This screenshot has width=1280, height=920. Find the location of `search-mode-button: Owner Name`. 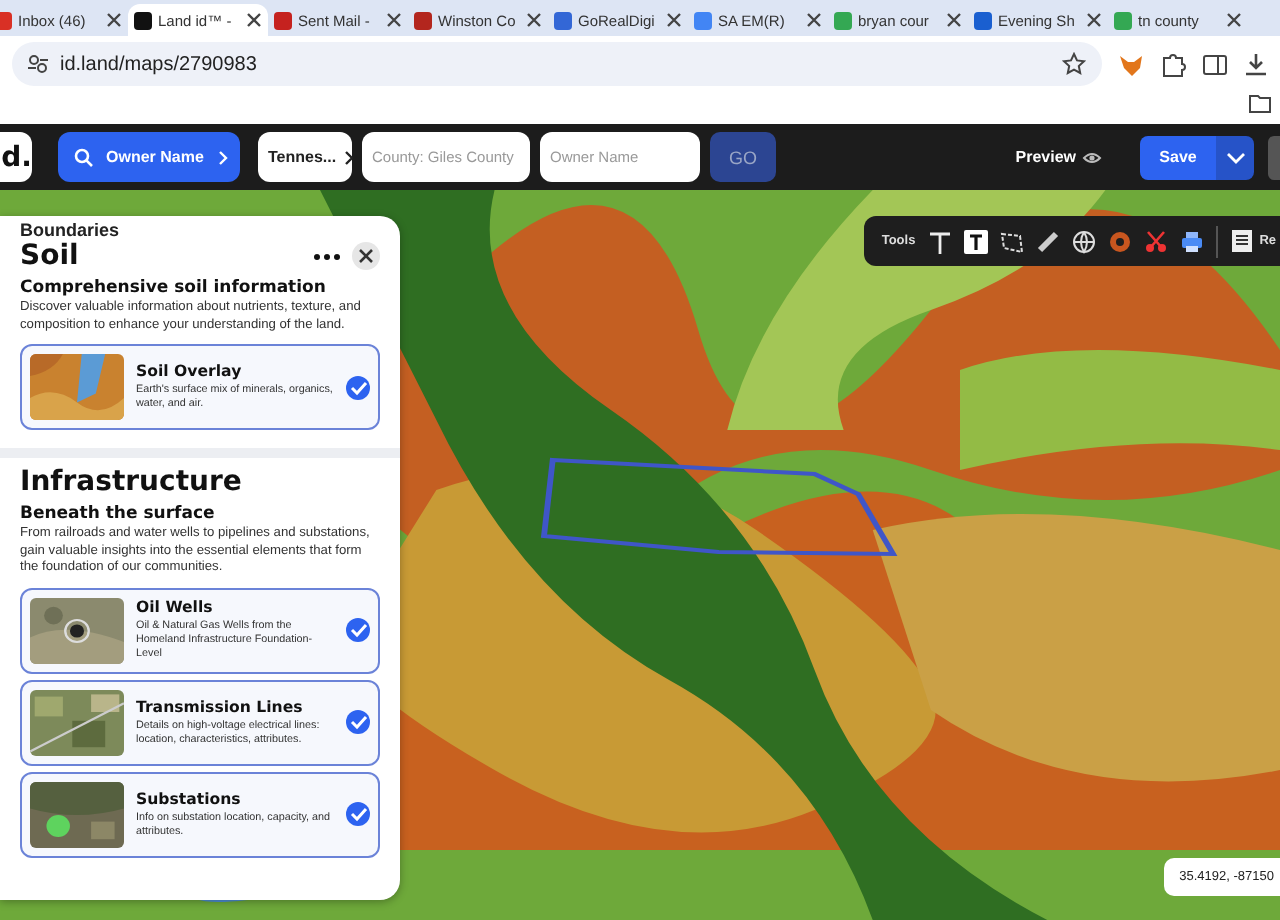

search-mode-button: Owner Name is located at coordinates (149, 157).